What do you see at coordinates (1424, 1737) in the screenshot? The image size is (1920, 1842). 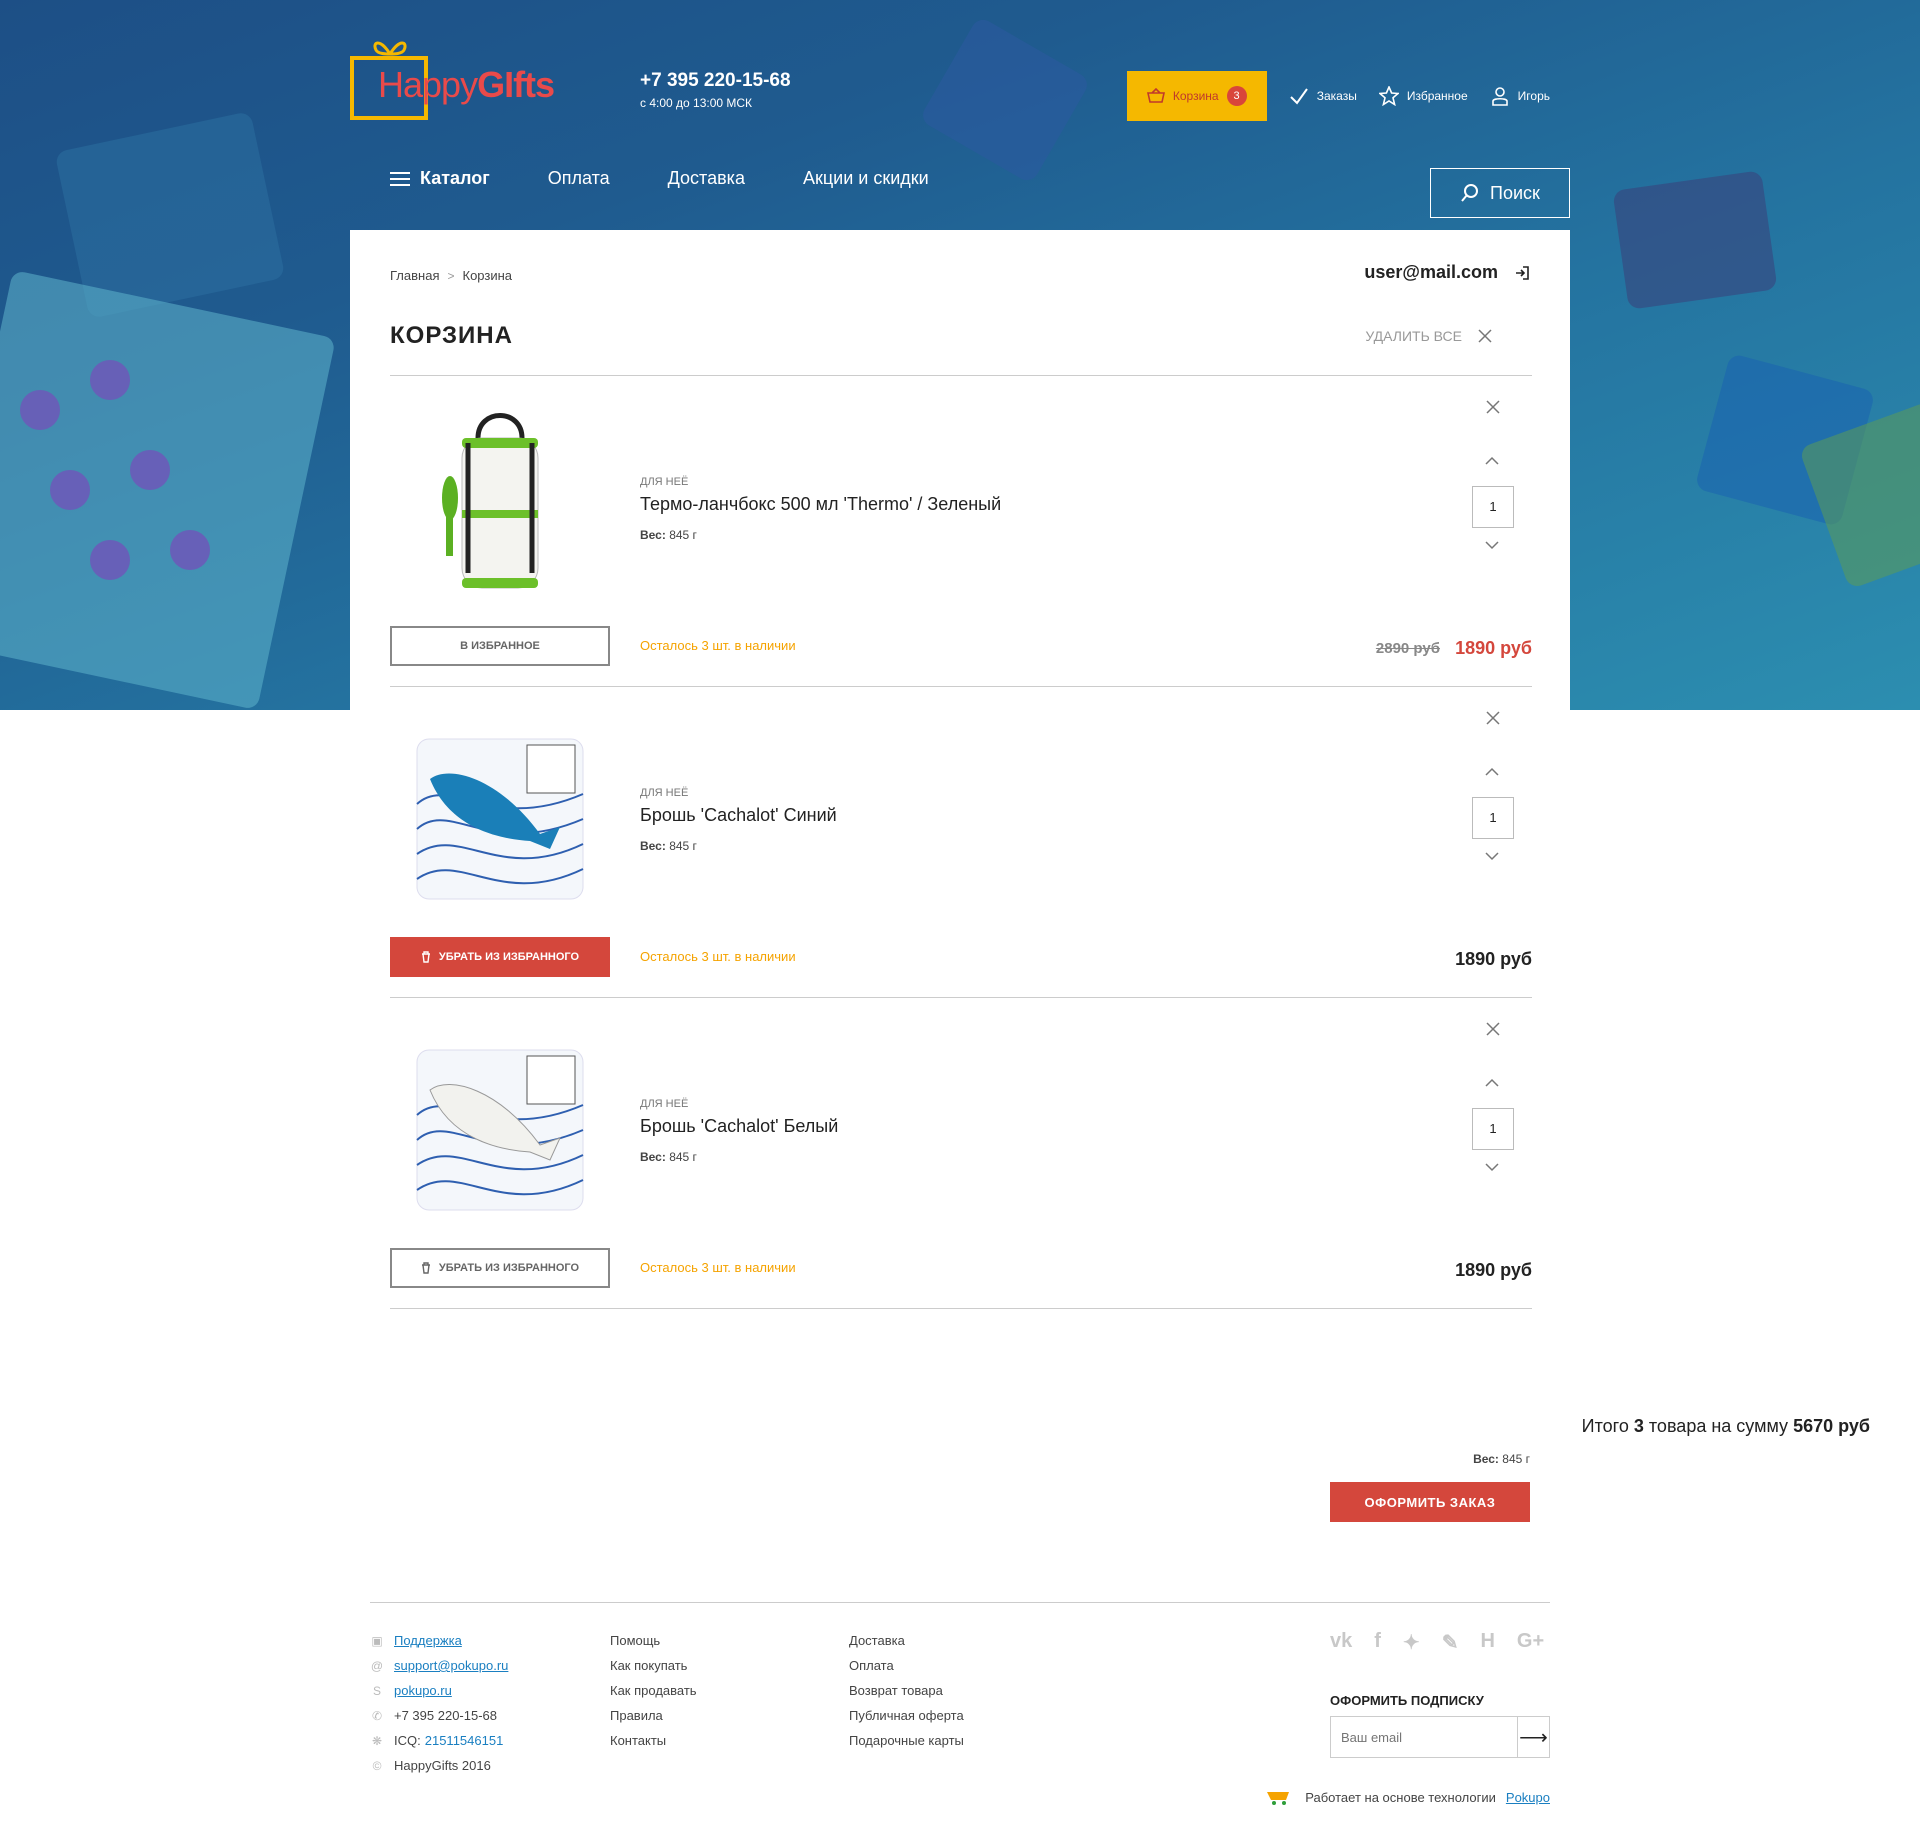 I see `subscribe-email-input` at bounding box center [1424, 1737].